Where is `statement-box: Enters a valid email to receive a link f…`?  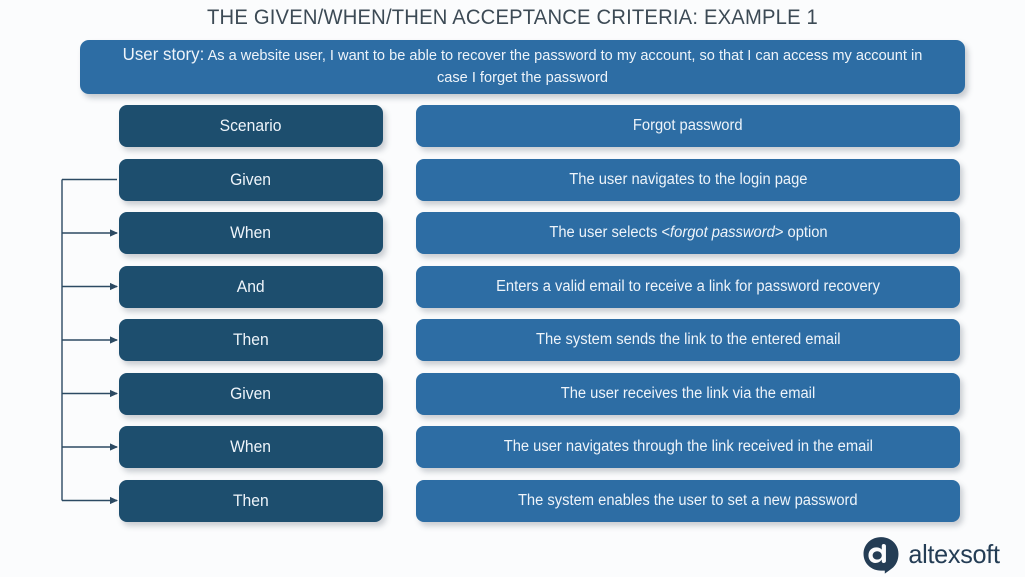
statement-box: Enters a valid email to receive a link f… is located at coordinates (688, 286).